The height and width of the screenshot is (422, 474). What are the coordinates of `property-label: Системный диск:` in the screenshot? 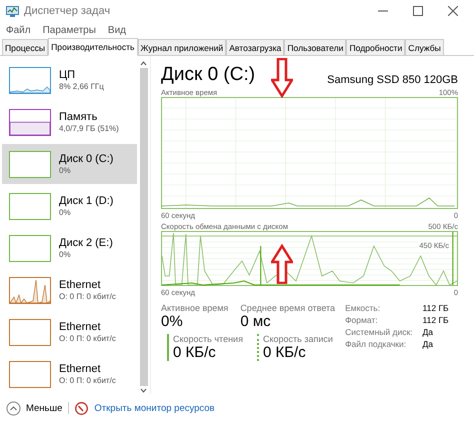 It's located at (379, 332).